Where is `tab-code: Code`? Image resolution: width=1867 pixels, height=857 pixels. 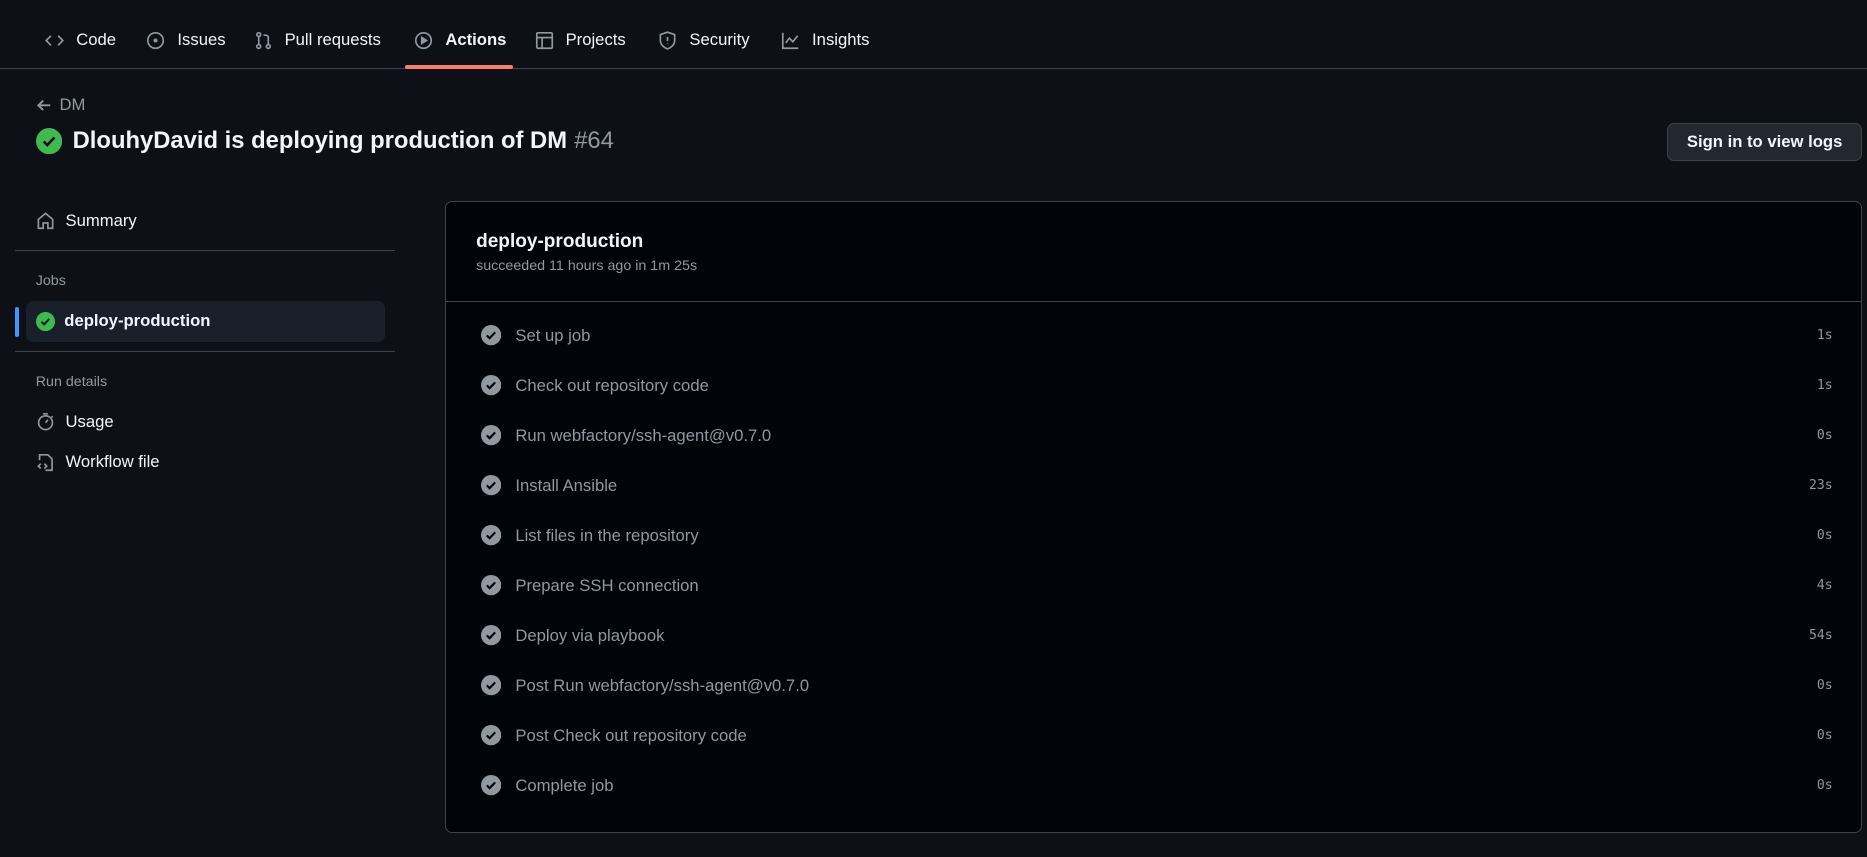
tab-code: Code is located at coordinates (80, 40).